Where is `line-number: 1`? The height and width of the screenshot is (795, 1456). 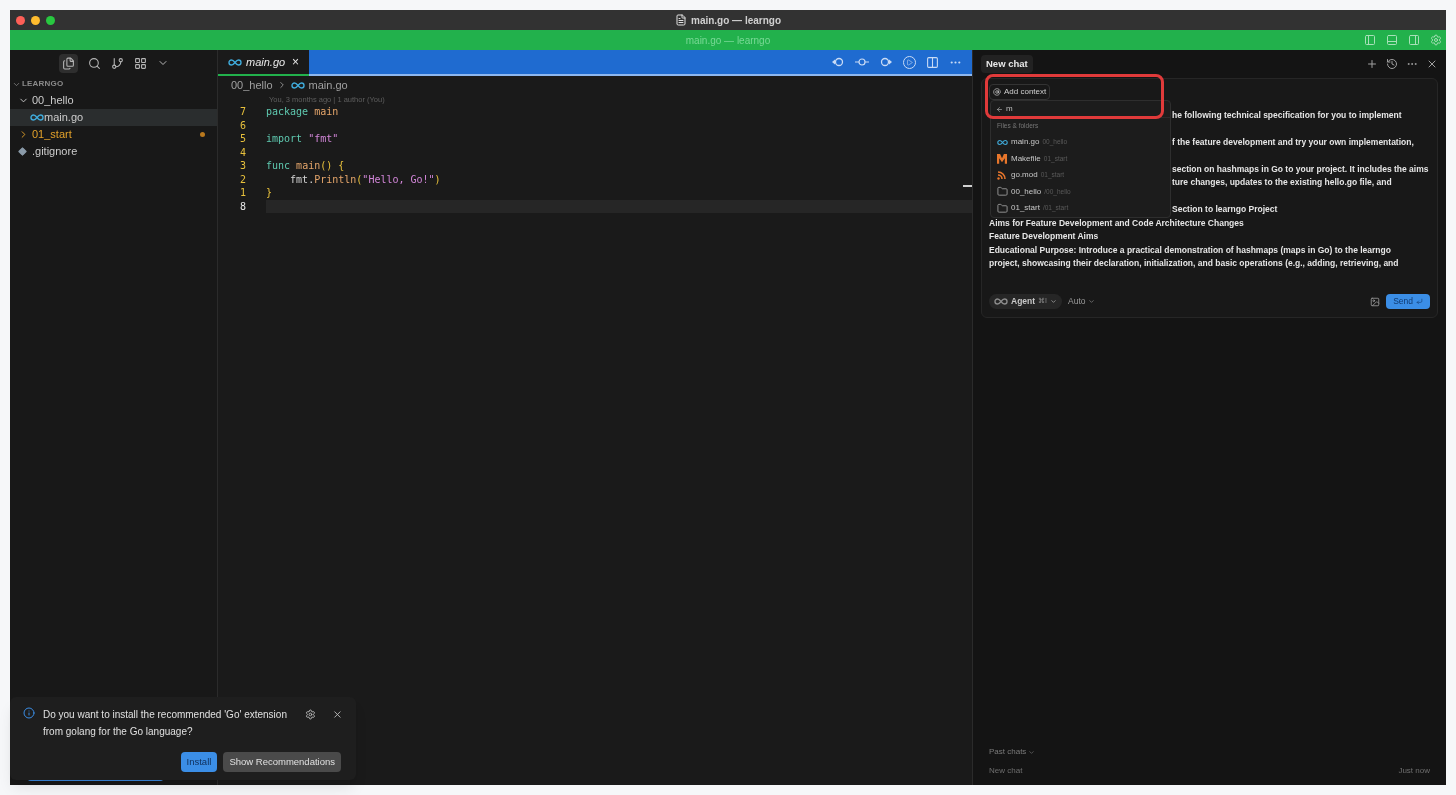
line-number: 1 is located at coordinates (242, 193).